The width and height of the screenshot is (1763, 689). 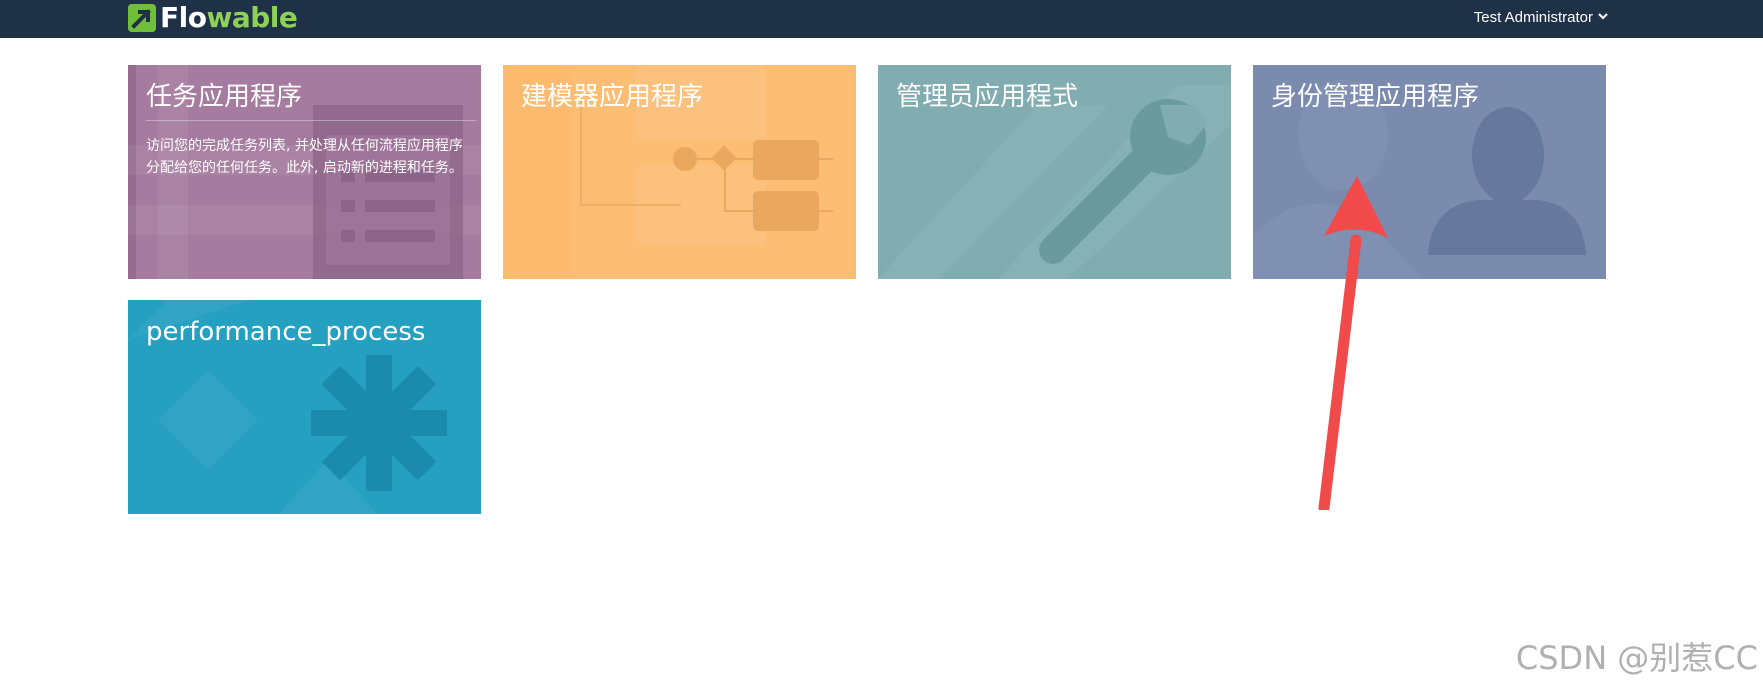 What do you see at coordinates (1375, 97) in the screenshot?
I see `tile-title: 身份管理应用程序` at bounding box center [1375, 97].